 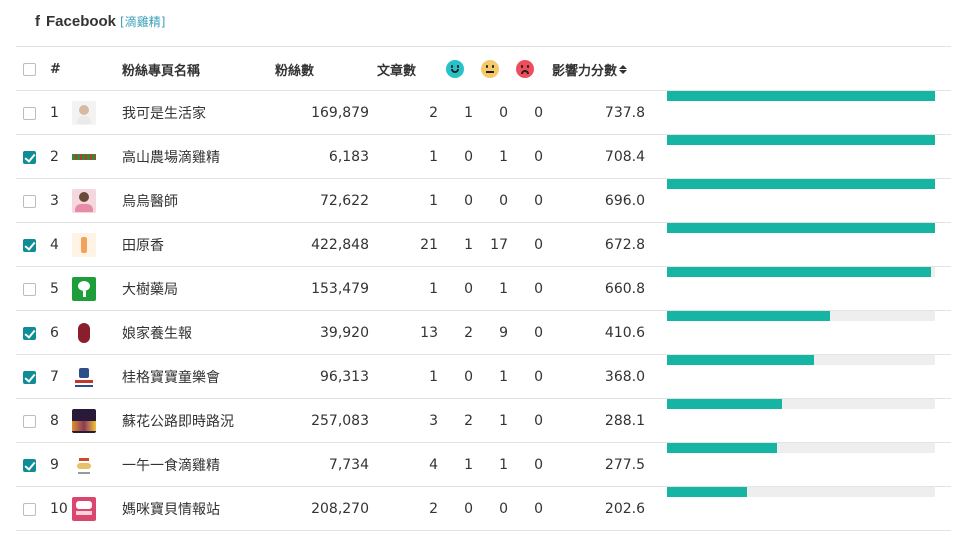 What do you see at coordinates (294, 69) in the screenshot?
I see `col-fans: 粉絲數` at bounding box center [294, 69].